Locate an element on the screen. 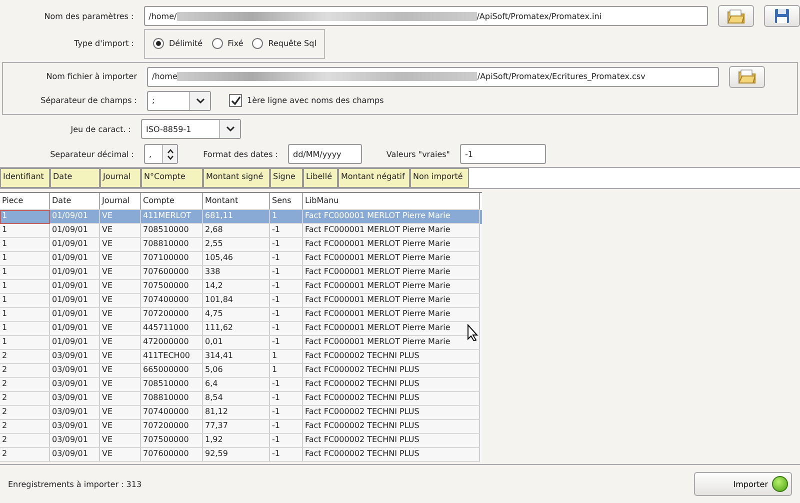 This screenshot has height=503, width=800. table-row: 2 03/09/01 VE 707600000 92,59 -1 Fact FC000002 TECHNI PLUS is located at coordinates (241, 455).